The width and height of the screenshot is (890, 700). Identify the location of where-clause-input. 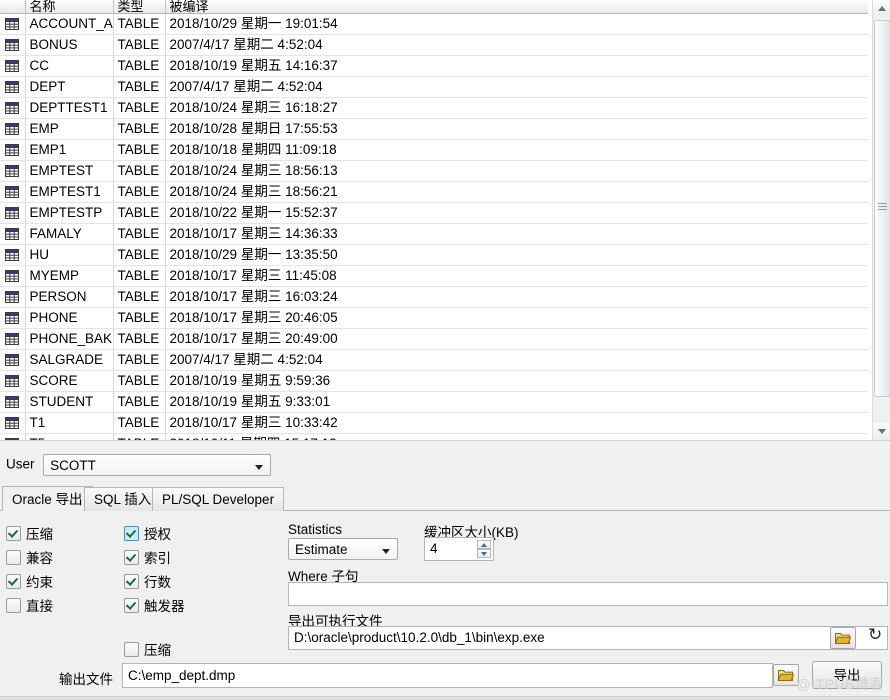
(588, 594).